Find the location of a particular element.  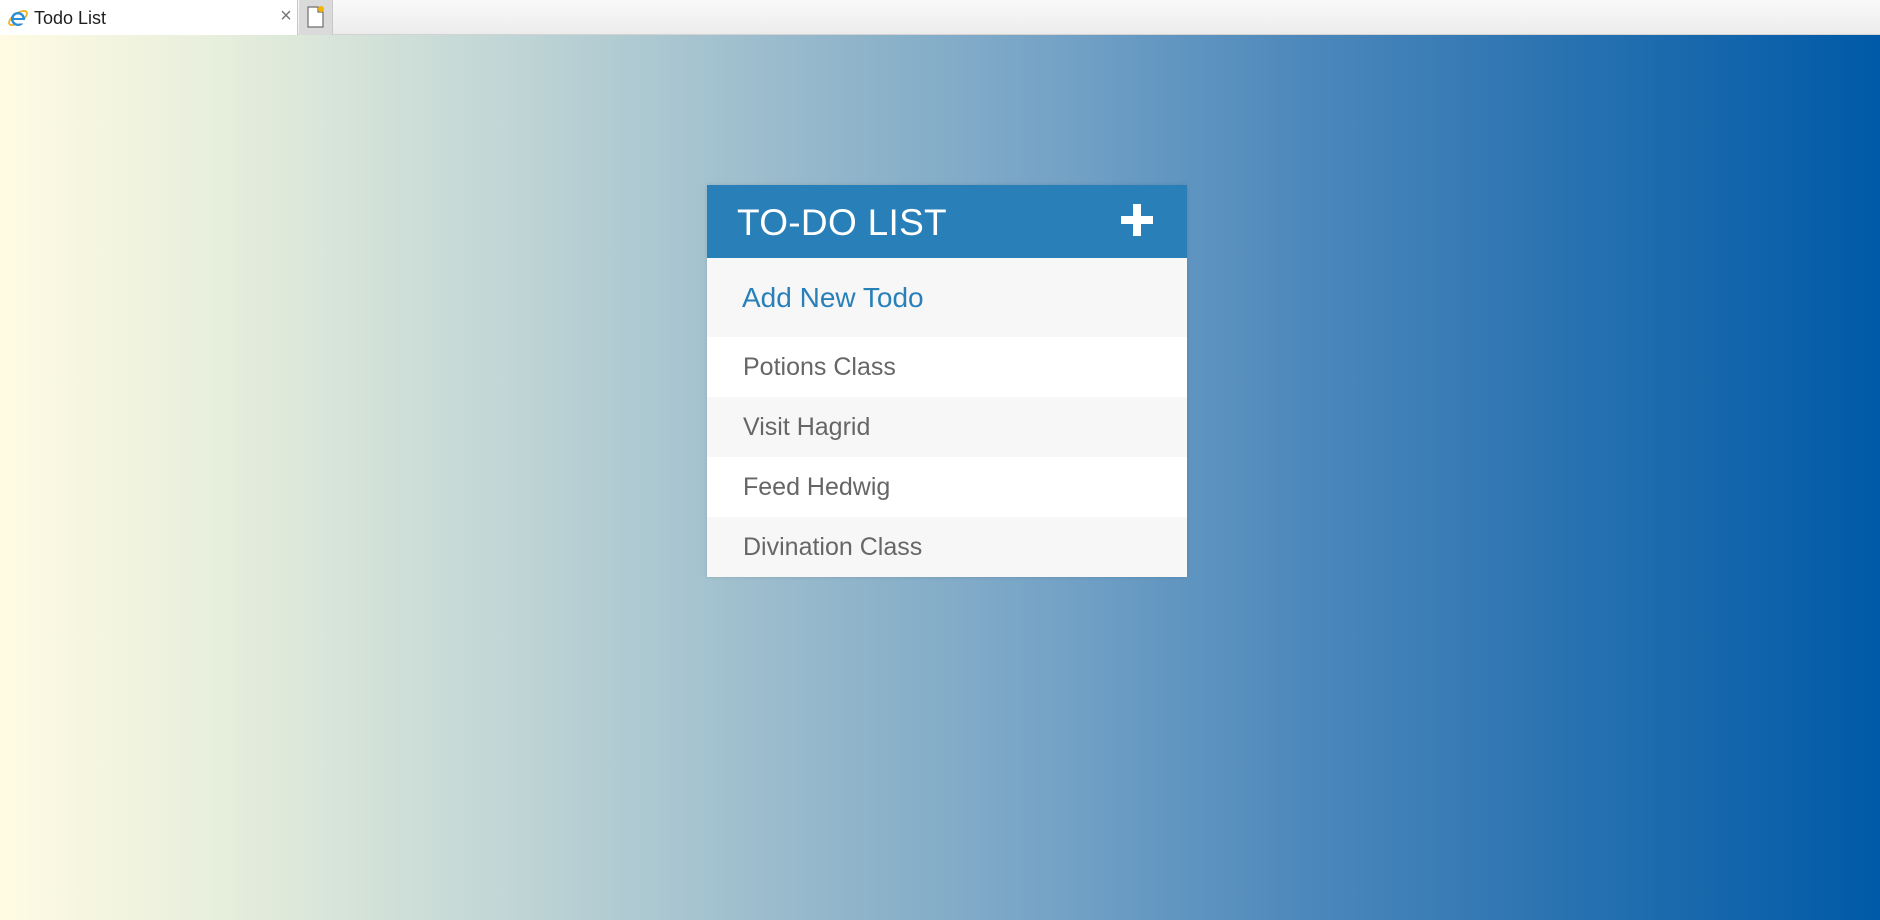

tab-title: Todo List is located at coordinates (70, 18).